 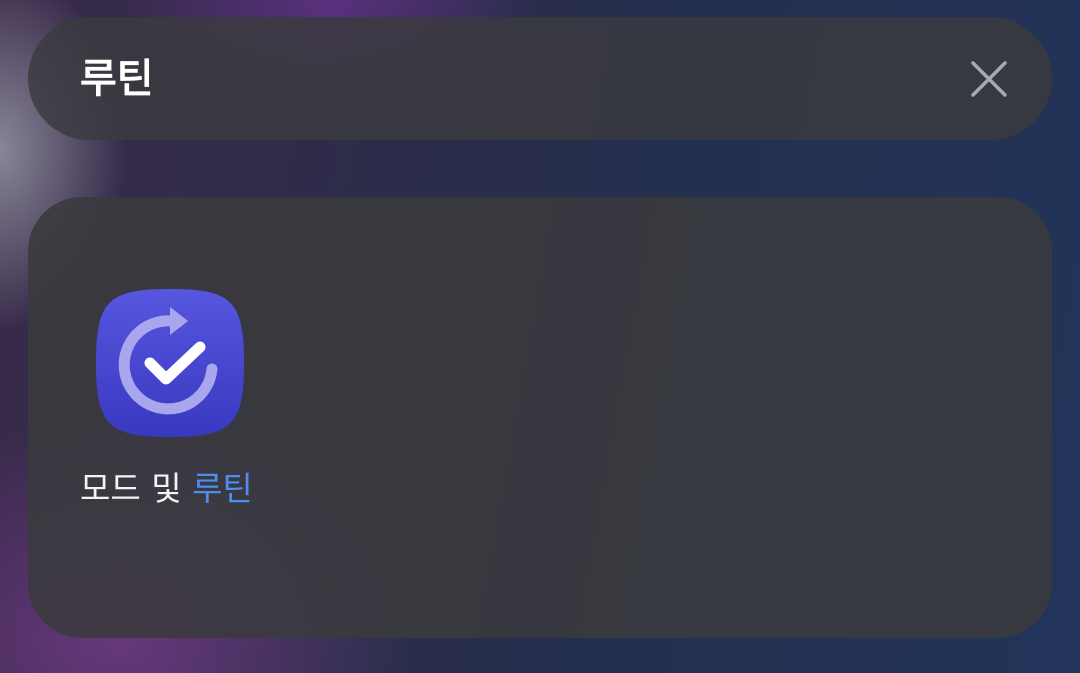 I want to click on search-query-text: 루틴, so click(x=117, y=79).